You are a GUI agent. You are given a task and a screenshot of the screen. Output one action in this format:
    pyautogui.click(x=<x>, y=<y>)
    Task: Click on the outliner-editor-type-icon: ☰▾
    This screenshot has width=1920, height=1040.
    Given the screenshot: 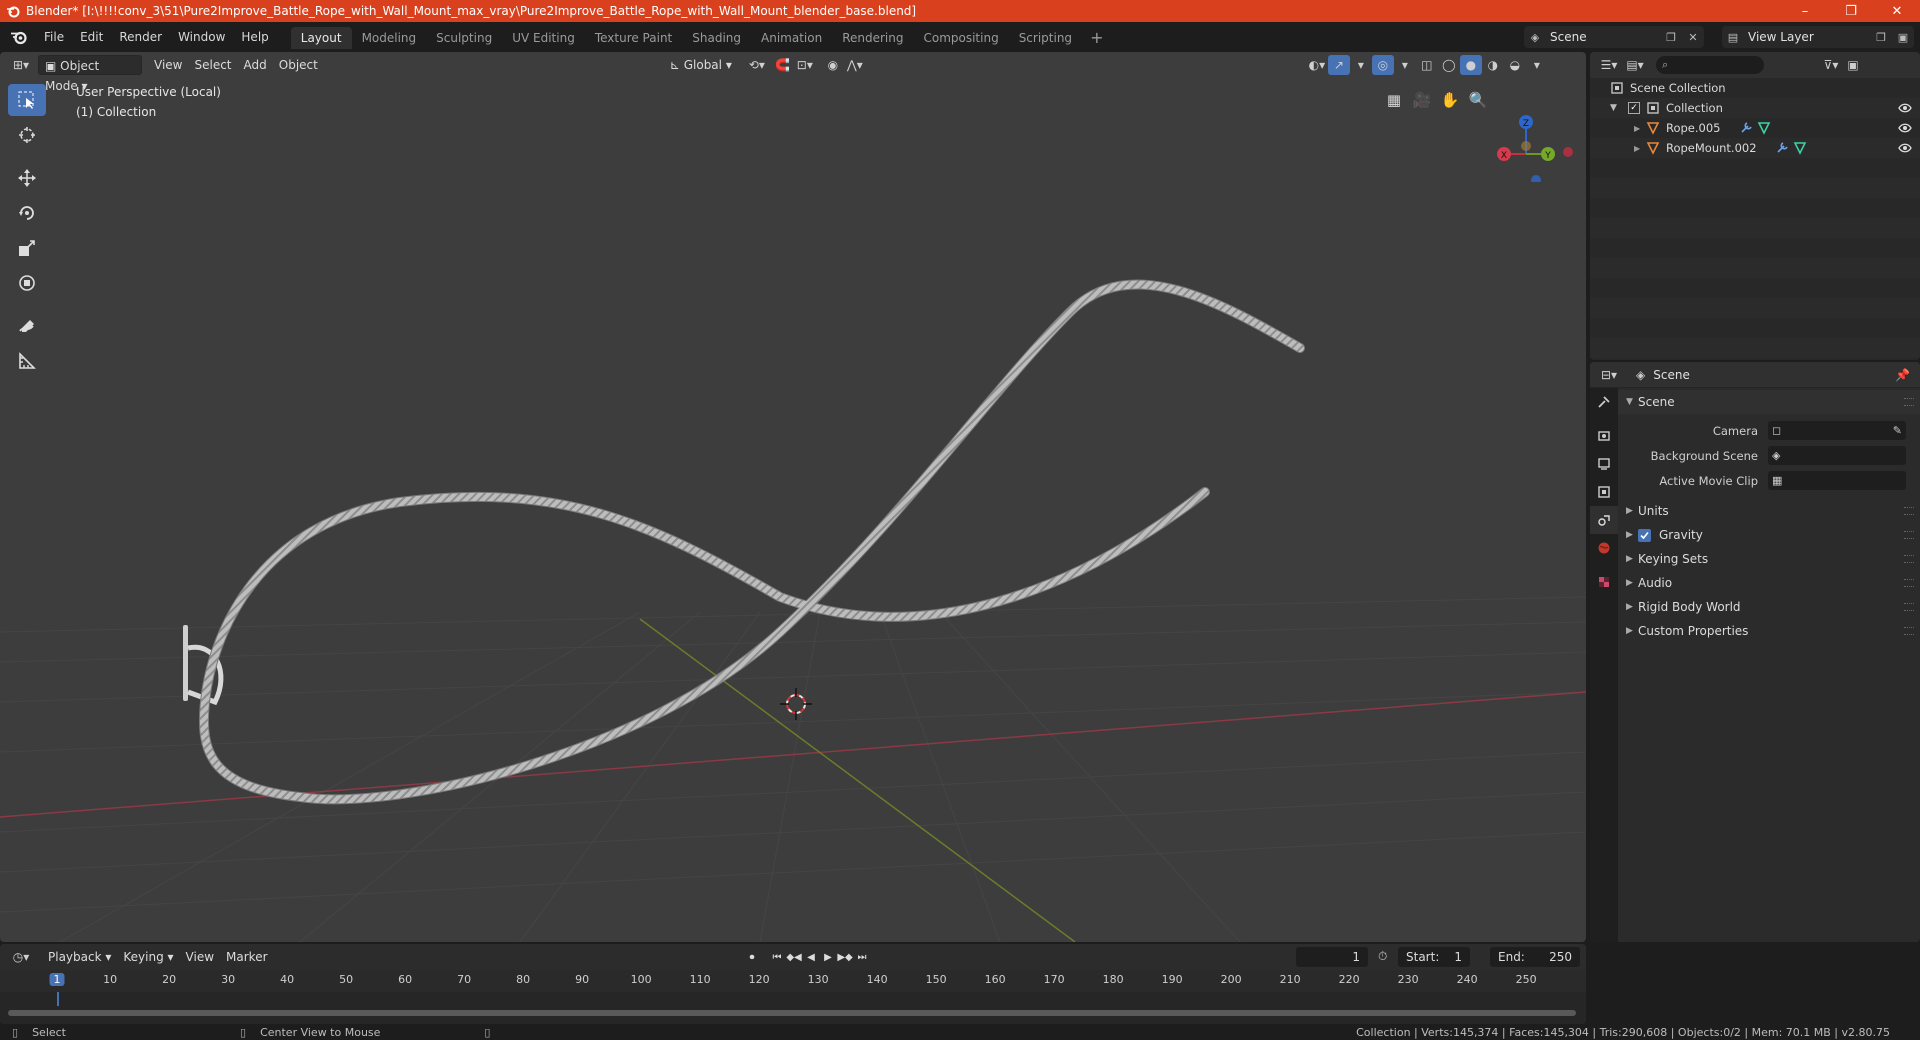 What is the action you would take?
    pyautogui.click(x=1609, y=65)
    